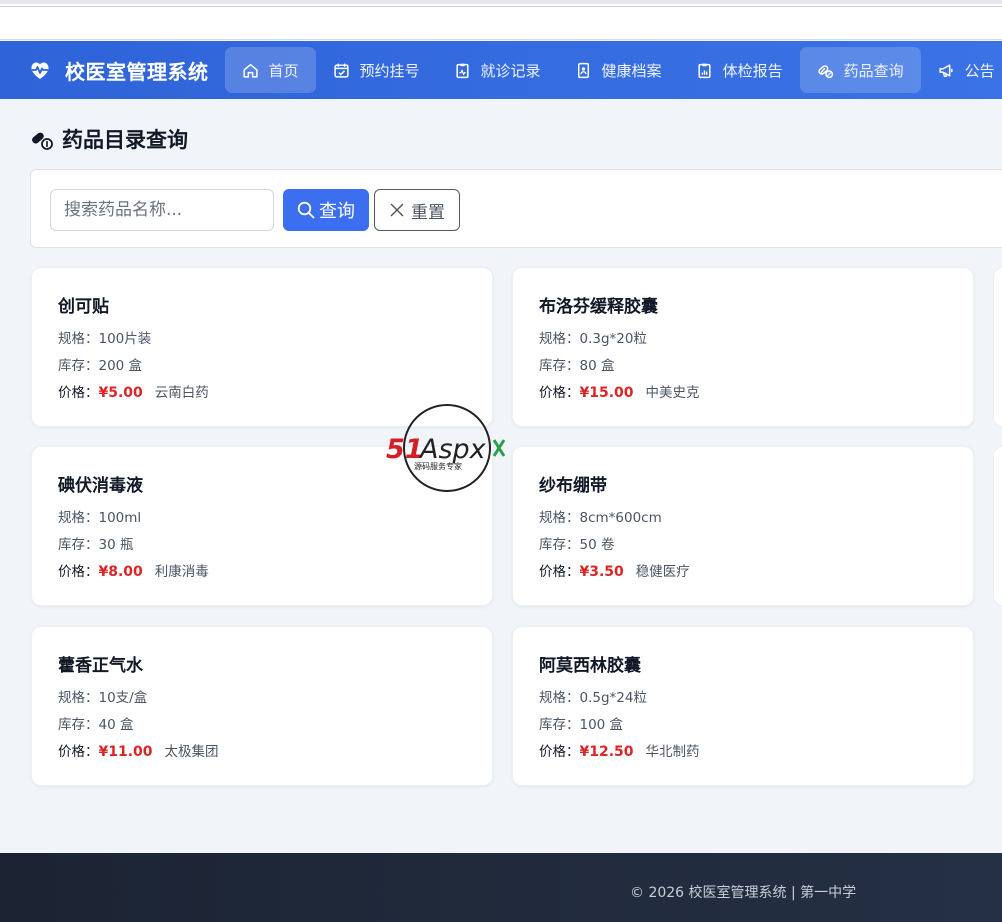 Image resolution: width=1002 pixels, height=922 pixels. What do you see at coordinates (100, 666) in the screenshot?
I see `medicine-name: 藿香正气水` at bounding box center [100, 666].